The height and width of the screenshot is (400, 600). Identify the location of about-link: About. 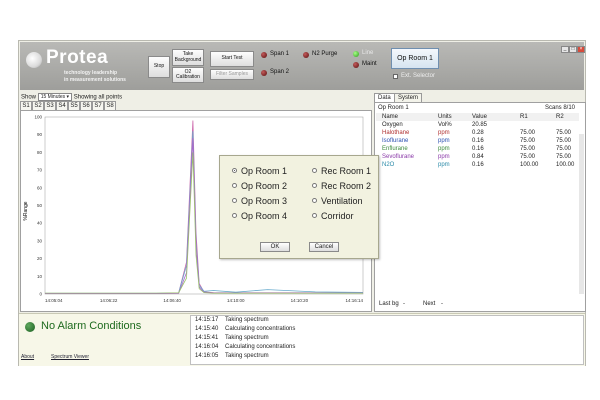
(27, 357).